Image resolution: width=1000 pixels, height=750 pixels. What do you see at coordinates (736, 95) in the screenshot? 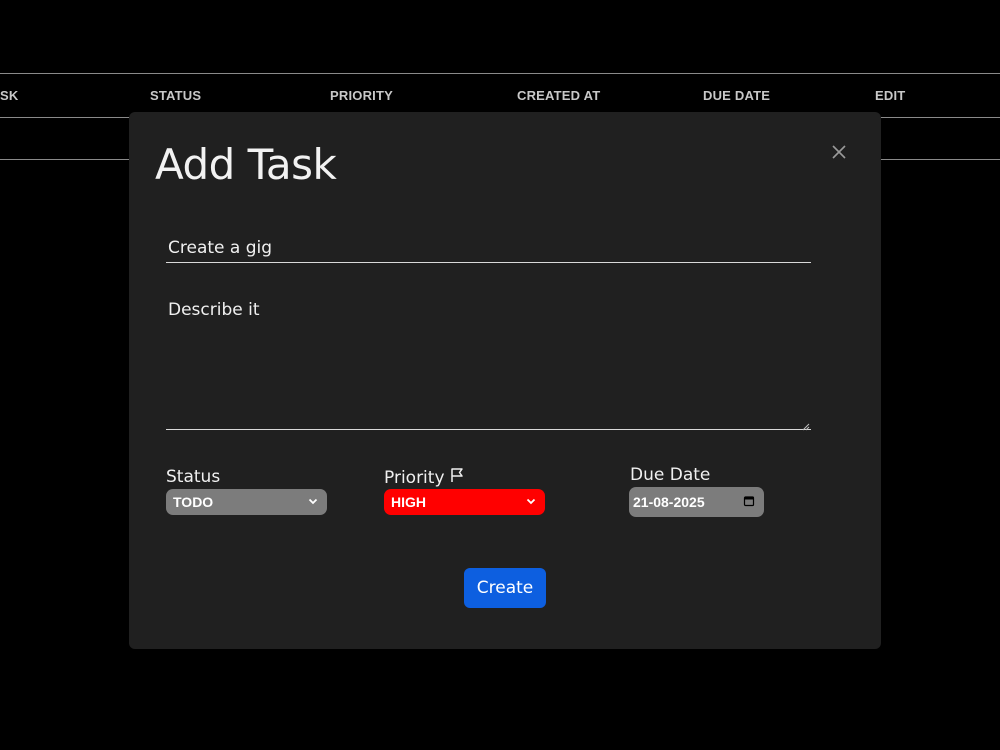
I see `column-header-due-date: DUE DATE` at bounding box center [736, 95].